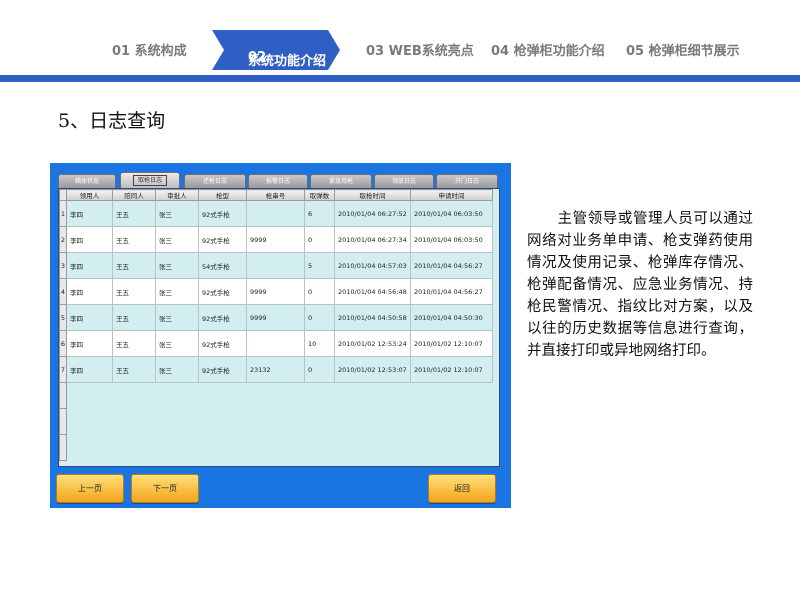 The width and height of the screenshot is (800, 600). I want to click on next-page-button: 下一页, so click(165, 488).